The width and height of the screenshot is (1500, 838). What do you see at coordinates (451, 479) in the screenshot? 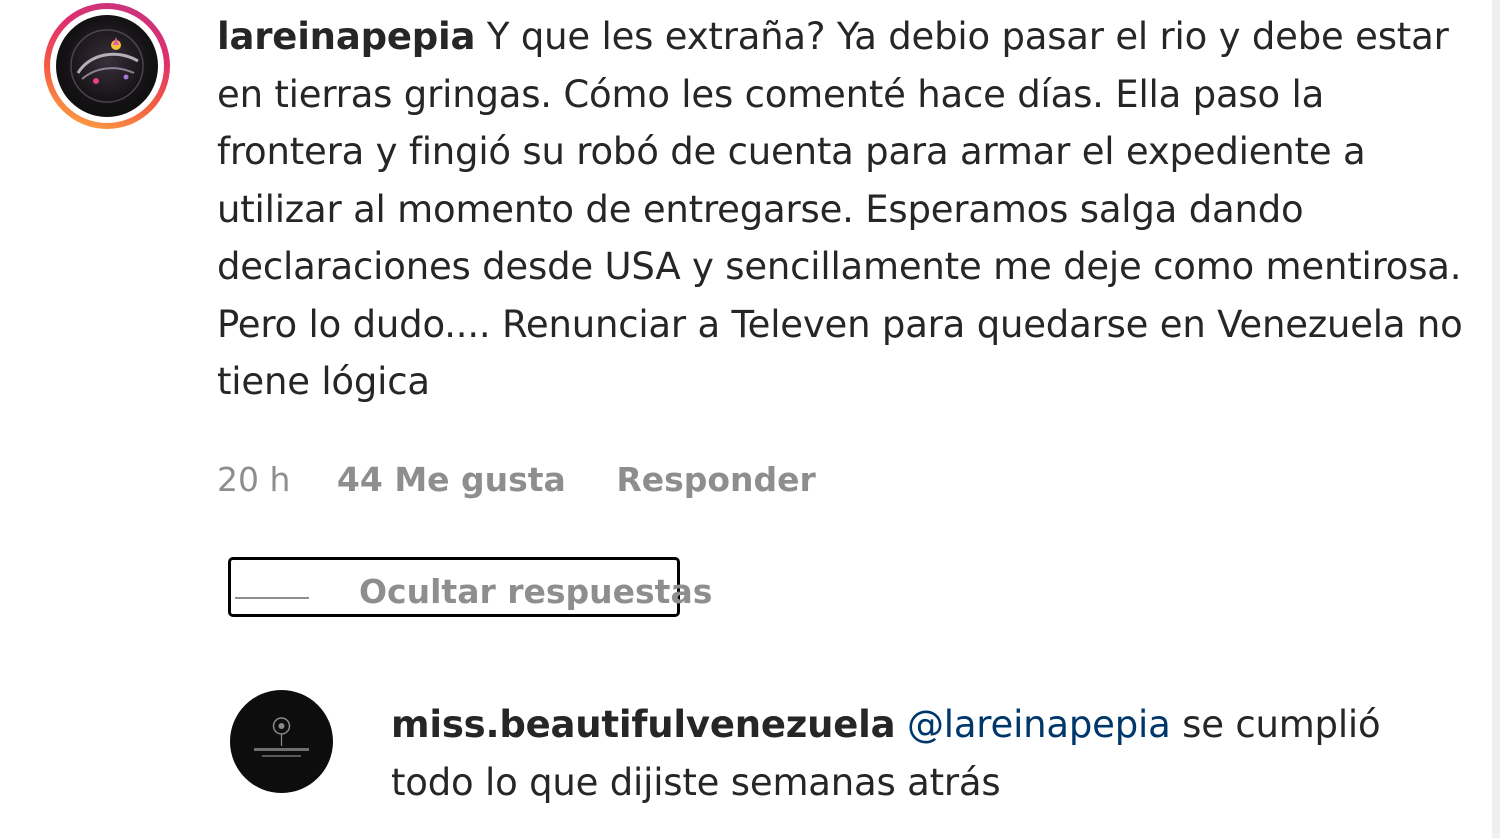
I see `comment-likes: 44 Me gusta` at bounding box center [451, 479].